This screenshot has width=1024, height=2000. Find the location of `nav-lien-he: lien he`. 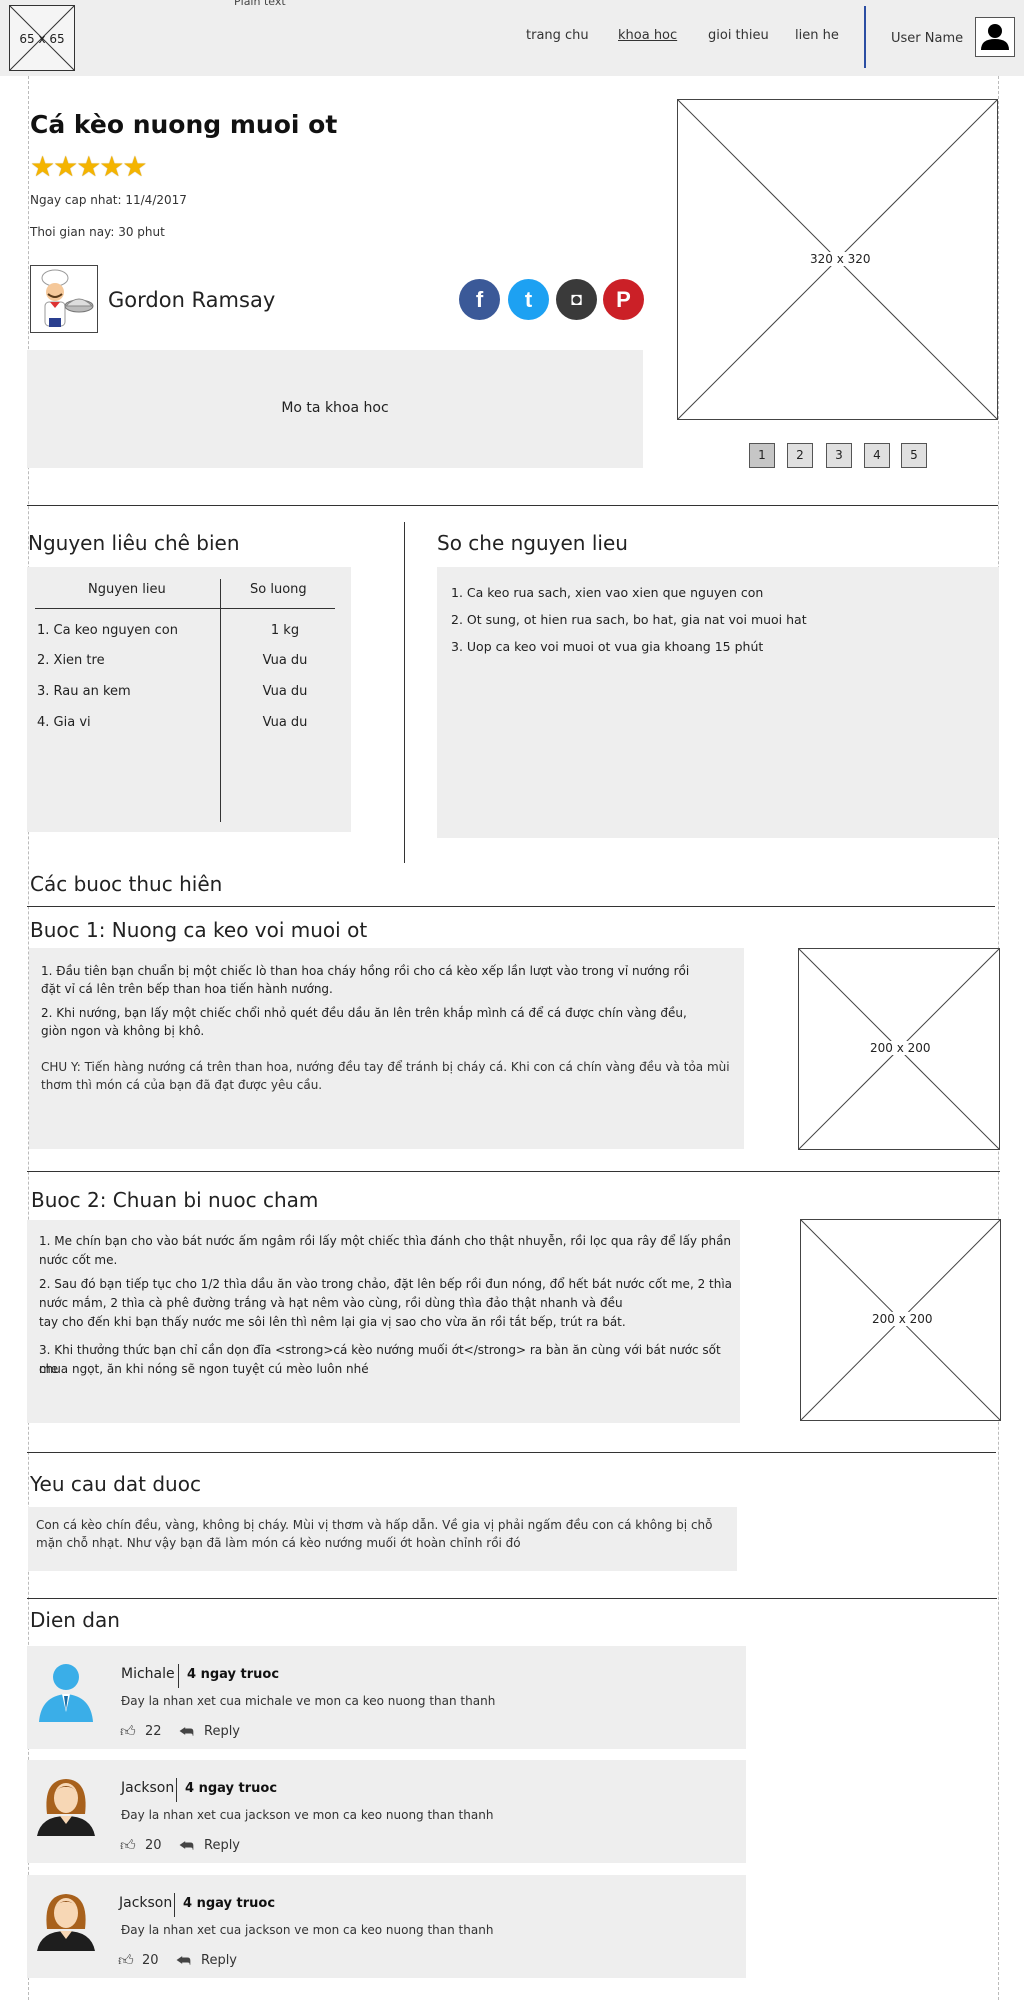

nav-lien-he: lien he is located at coordinates (817, 35).